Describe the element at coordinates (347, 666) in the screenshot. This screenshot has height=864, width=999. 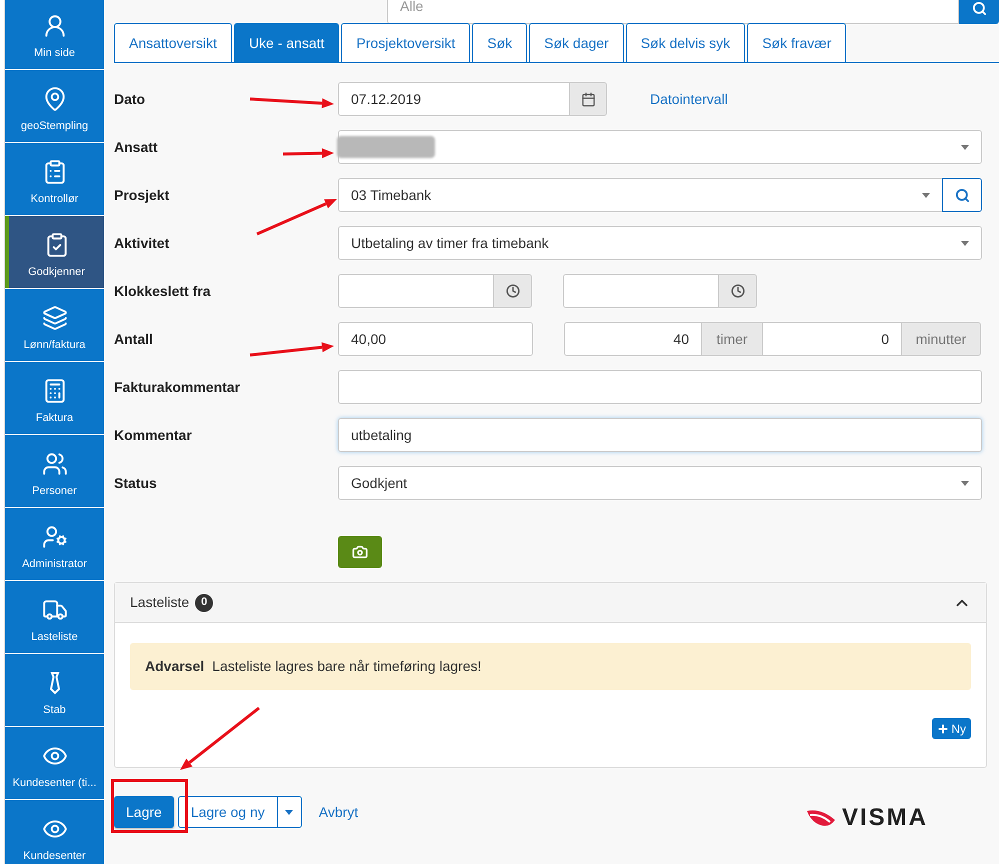
I see `warning-text: Lasteliste lagres bare når timeføring lagres!` at that location.